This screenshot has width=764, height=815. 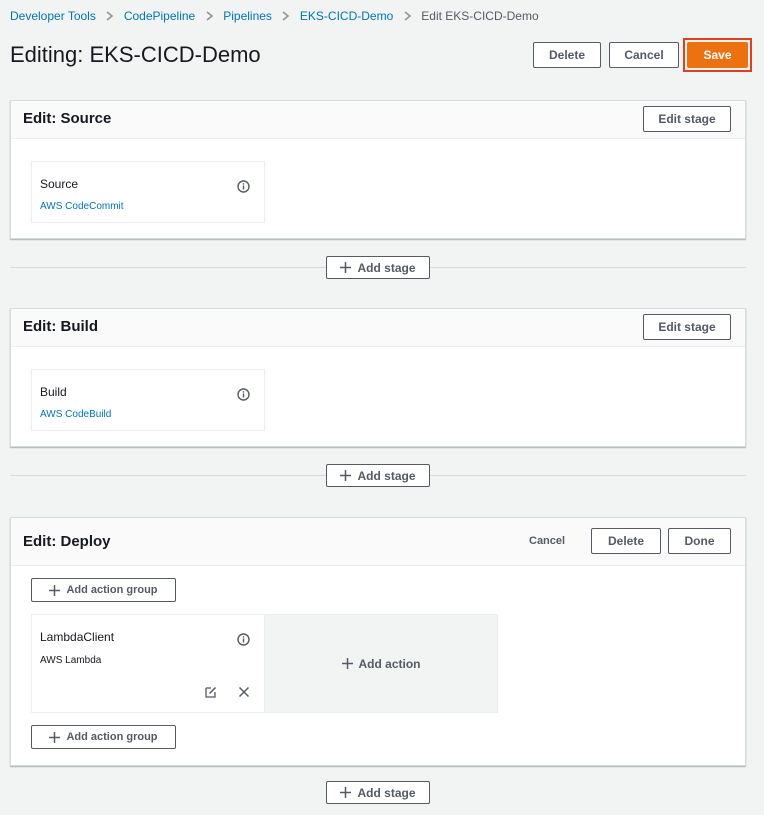 What do you see at coordinates (211, 692) in the screenshot?
I see `edit-icon` at bounding box center [211, 692].